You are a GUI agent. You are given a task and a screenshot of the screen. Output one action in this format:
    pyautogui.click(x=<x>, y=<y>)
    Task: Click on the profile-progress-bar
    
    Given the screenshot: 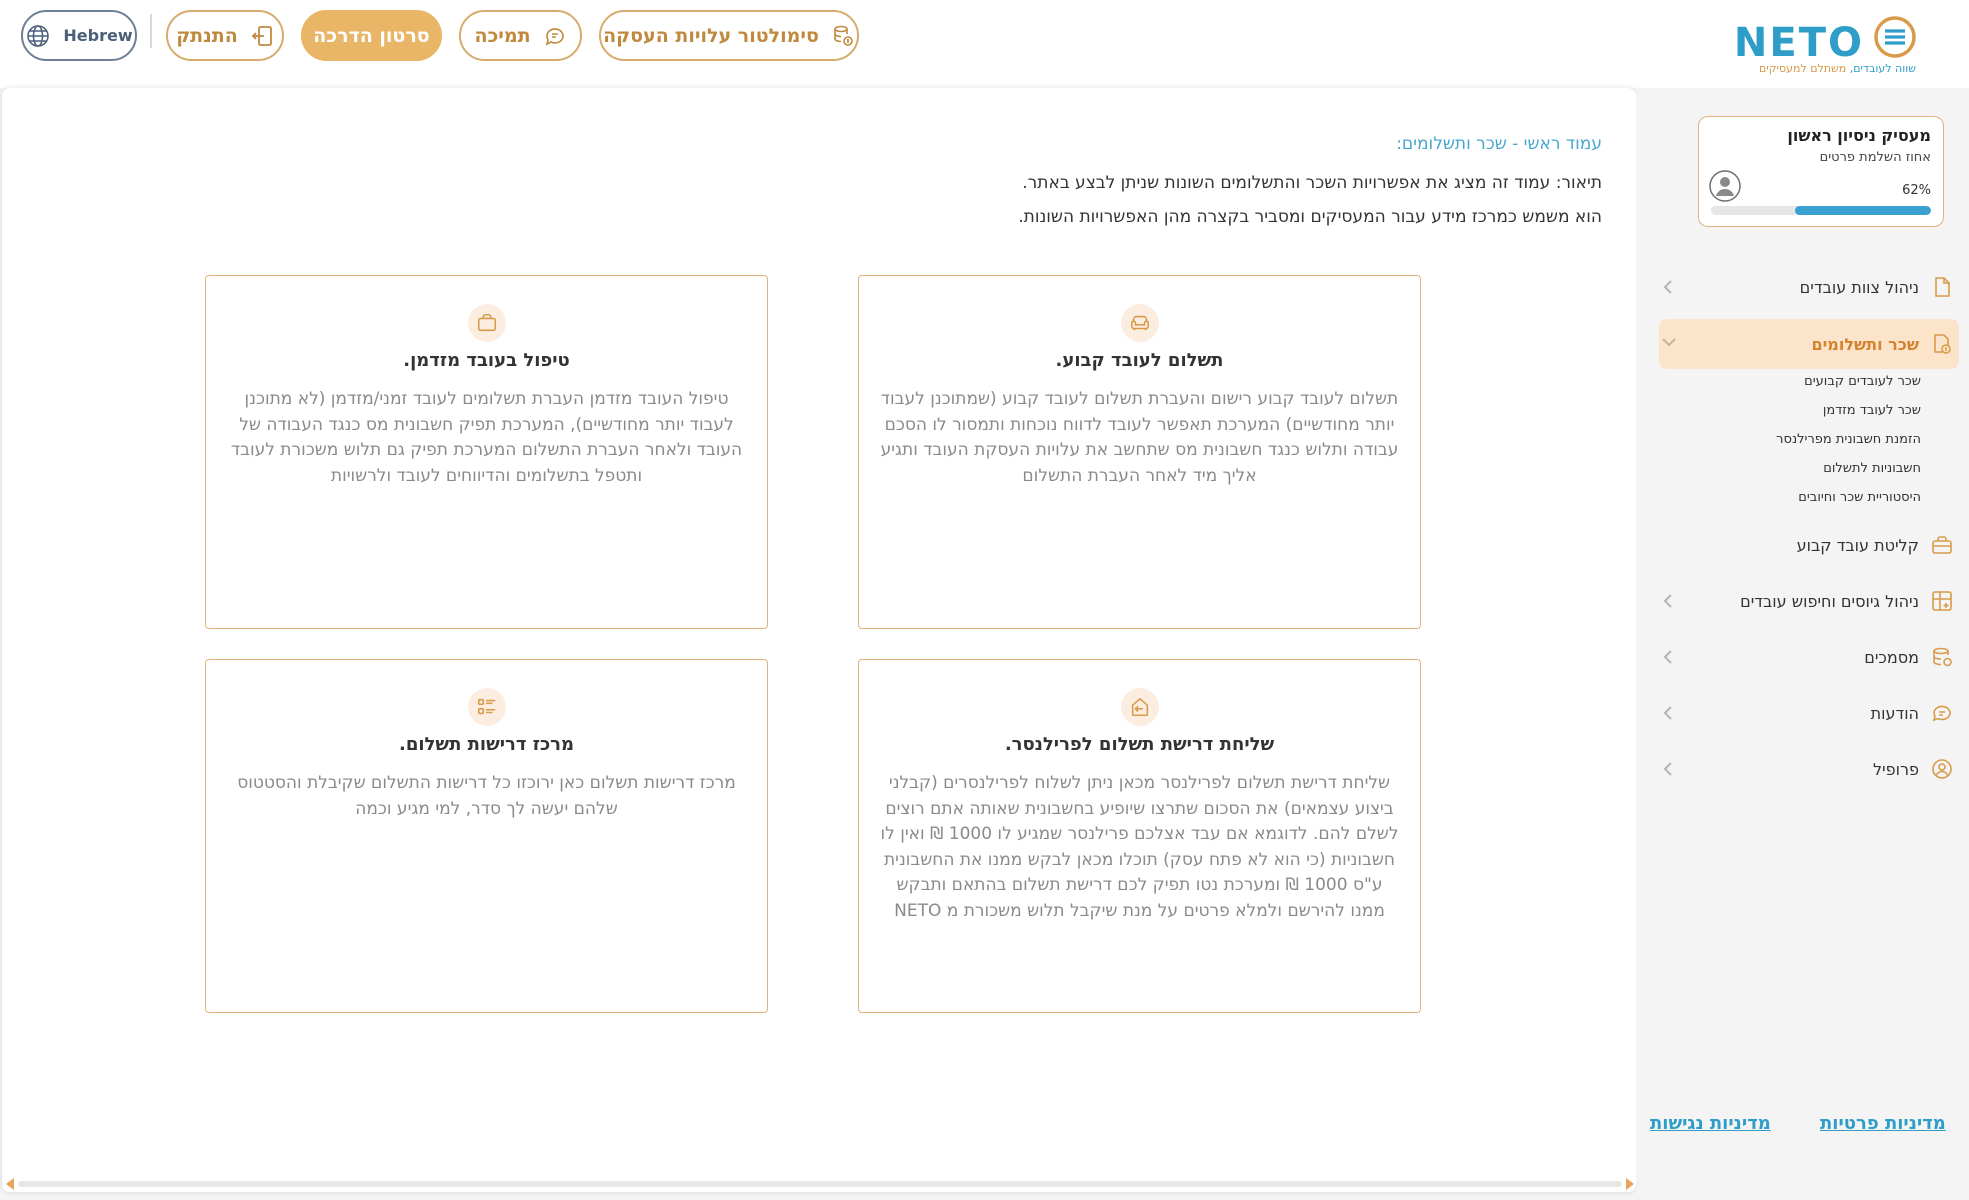 What is the action you would take?
    pyautogui.click(x=1821, y=210)
    